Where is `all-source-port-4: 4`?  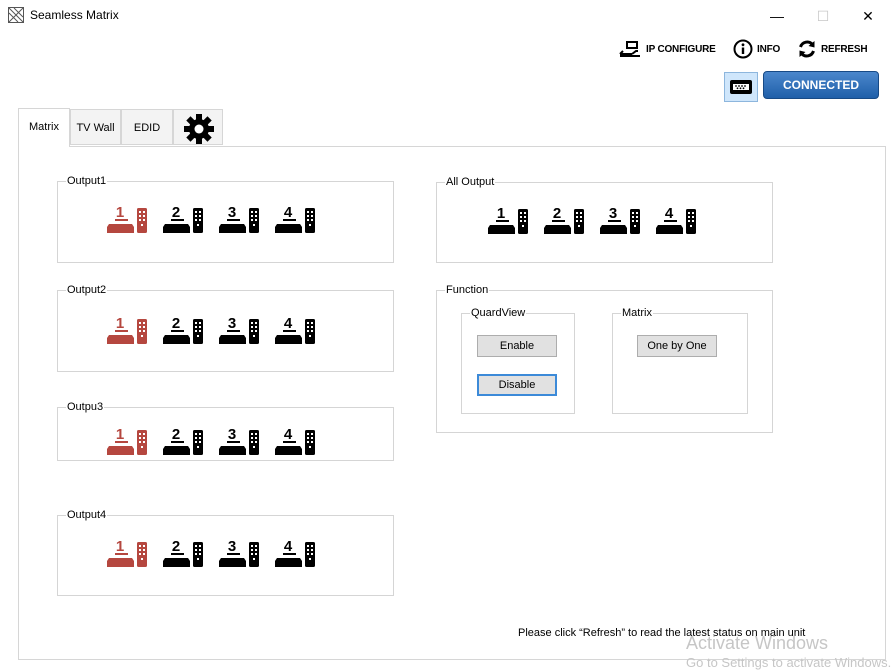 all-source-port-4: 4 is located at coordinates (683, 220).